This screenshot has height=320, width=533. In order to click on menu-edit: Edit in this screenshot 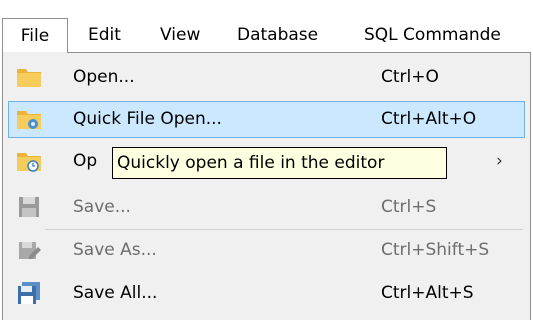, I will do `click(104, 35)`.